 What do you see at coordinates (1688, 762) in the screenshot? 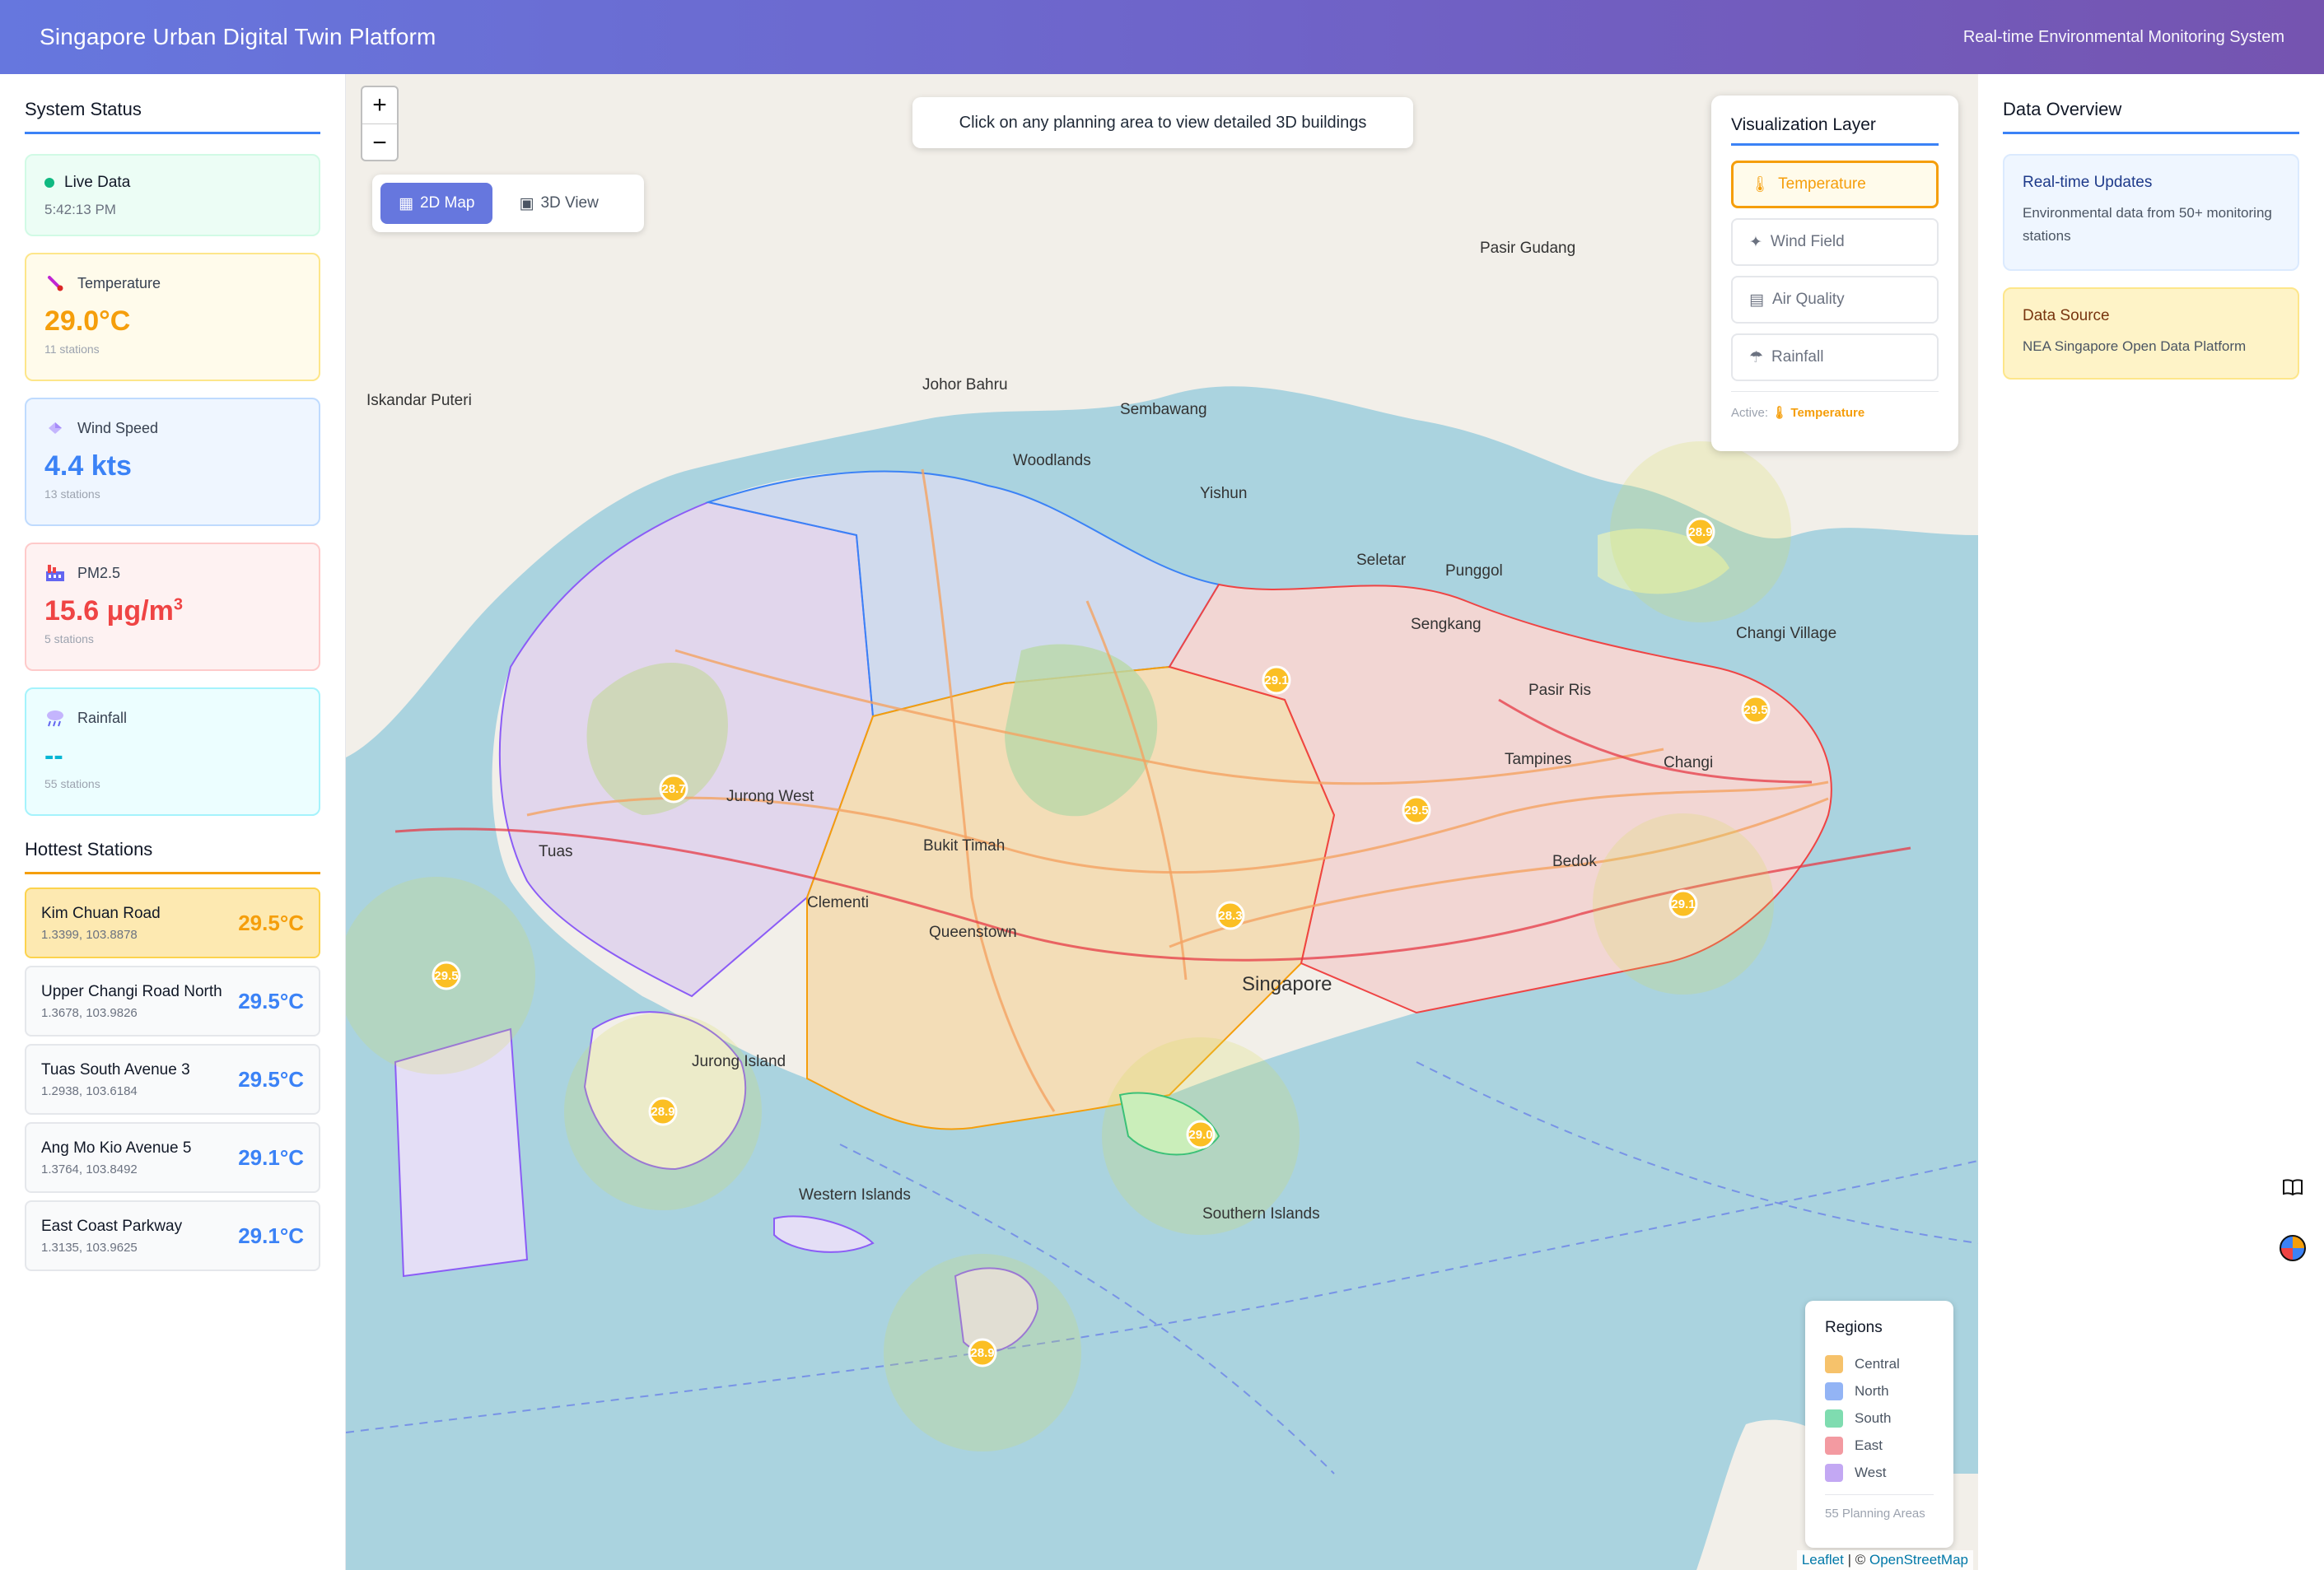
I see `place-label: Changi` at bounding box center [1688, 762].